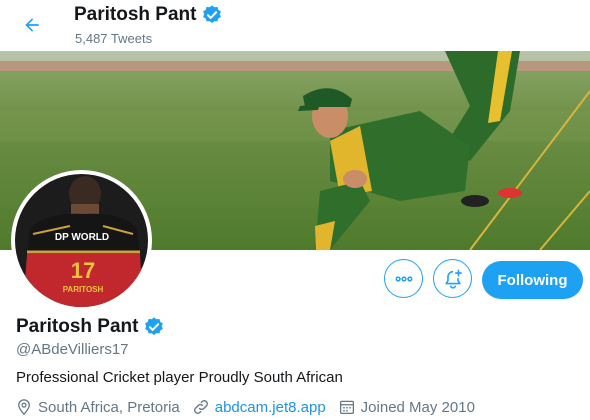  I want to click on calendar-icon, so click(346, 407).